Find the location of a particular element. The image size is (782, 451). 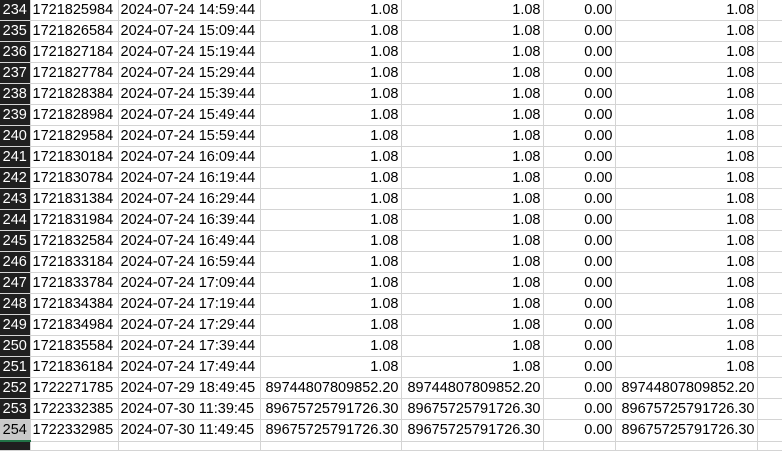

cell-id: 1722271785 is located at coordinates (74, 388).